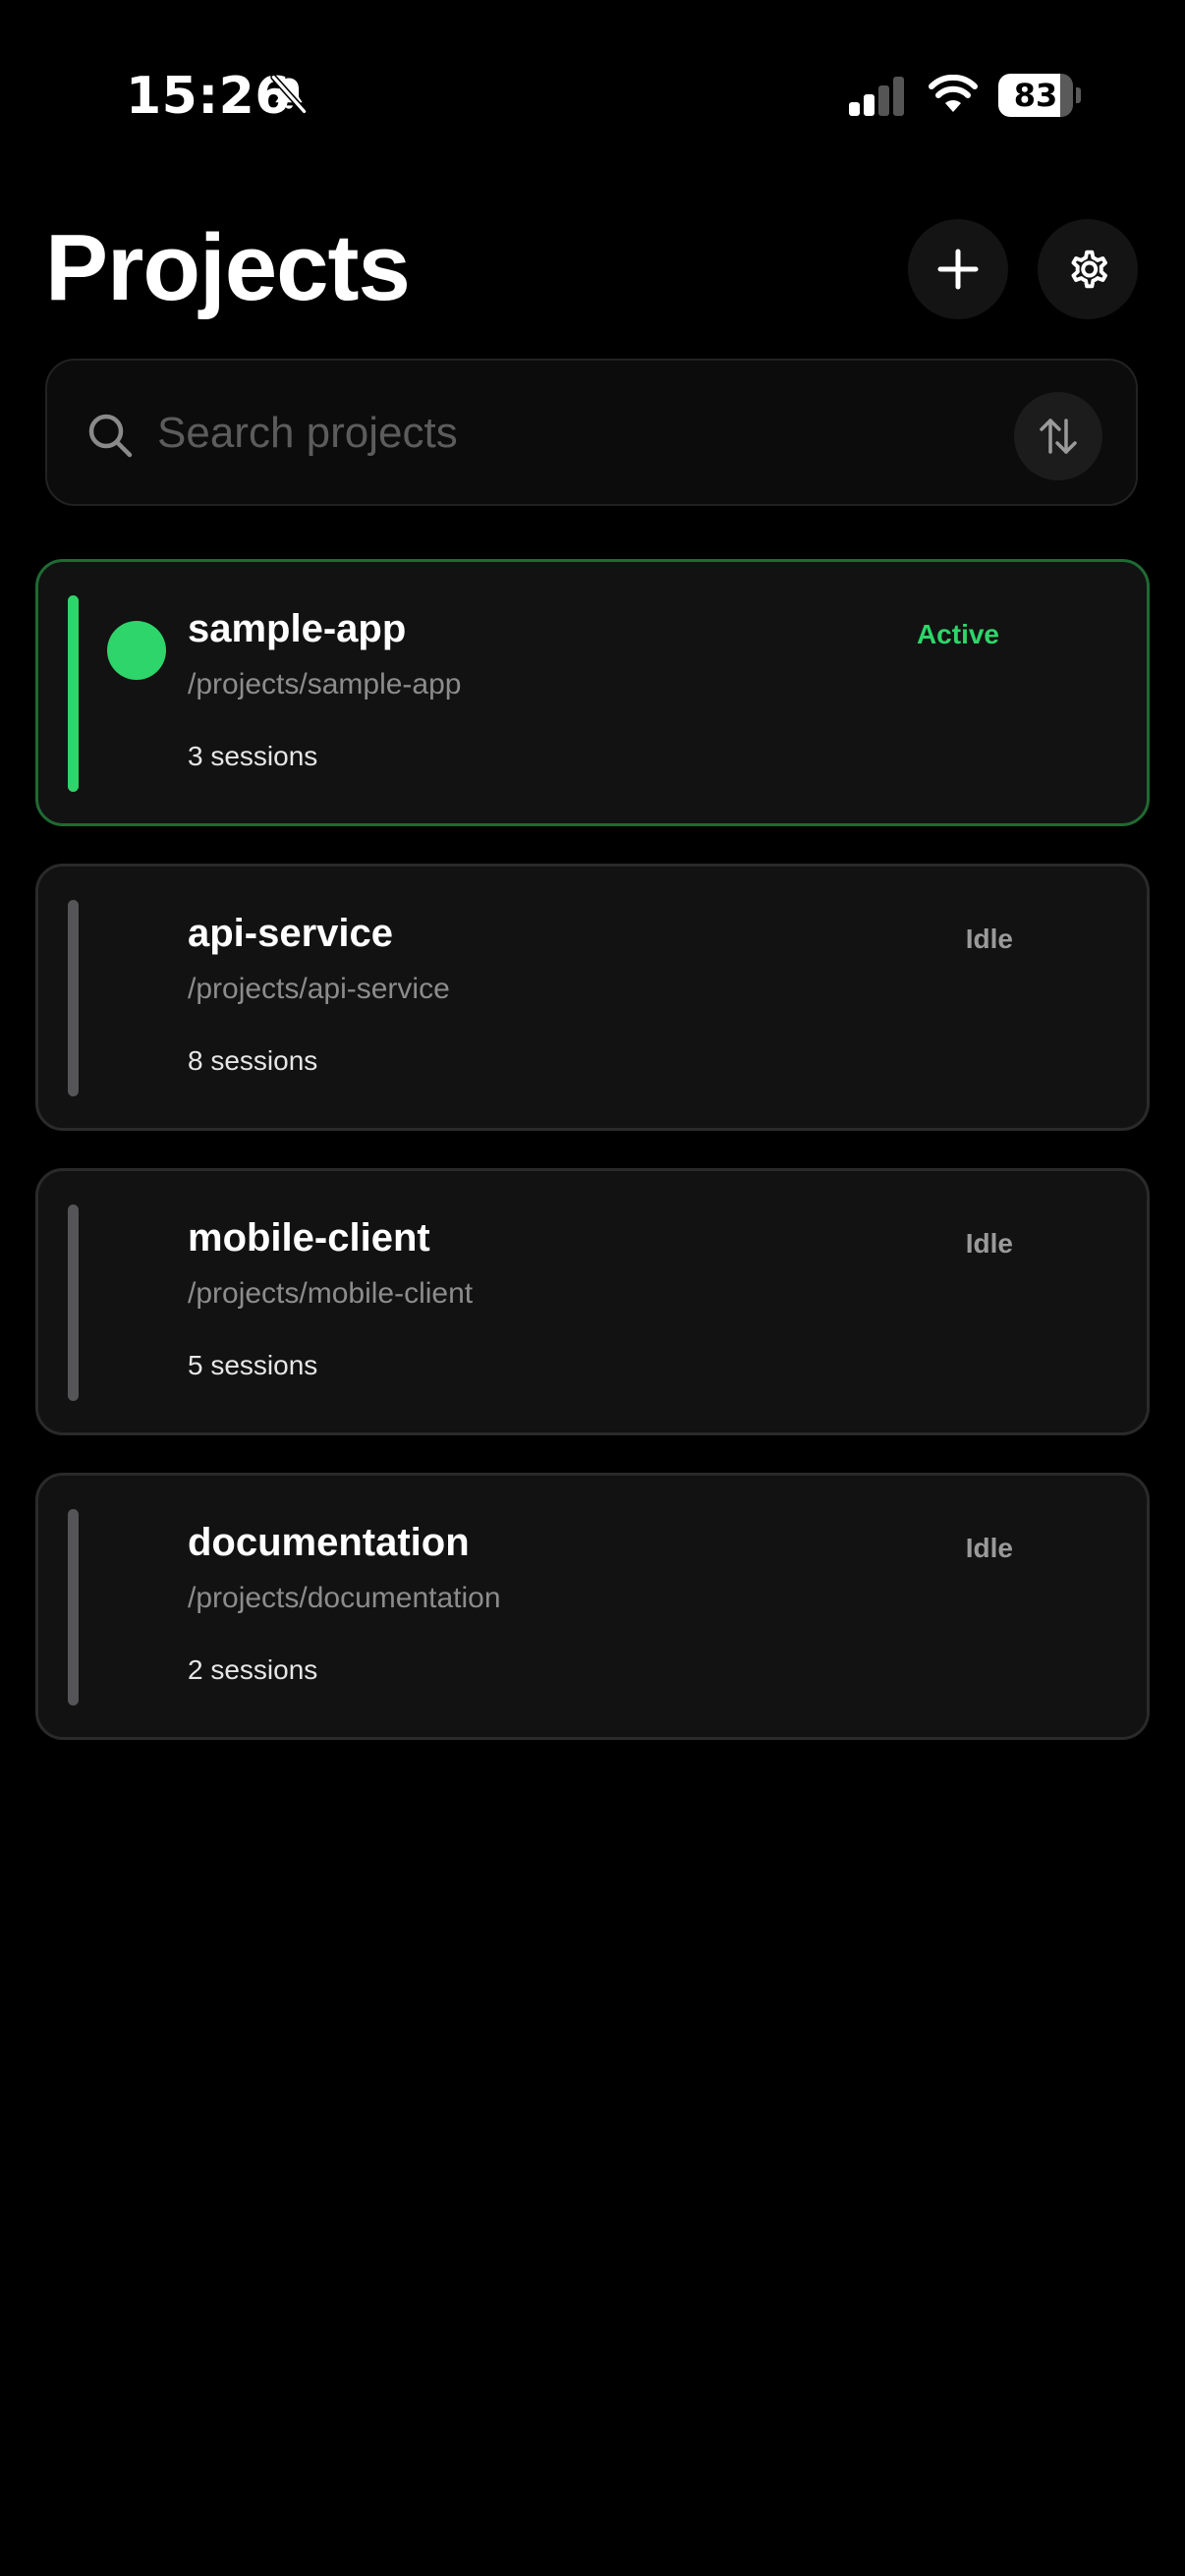 The height and width of the screenshot is (2576, 1185). What do you see at coordinates (877, 96) in the screenshot?
I see `cellular-signal-icon` at bounding box center [877, 96].